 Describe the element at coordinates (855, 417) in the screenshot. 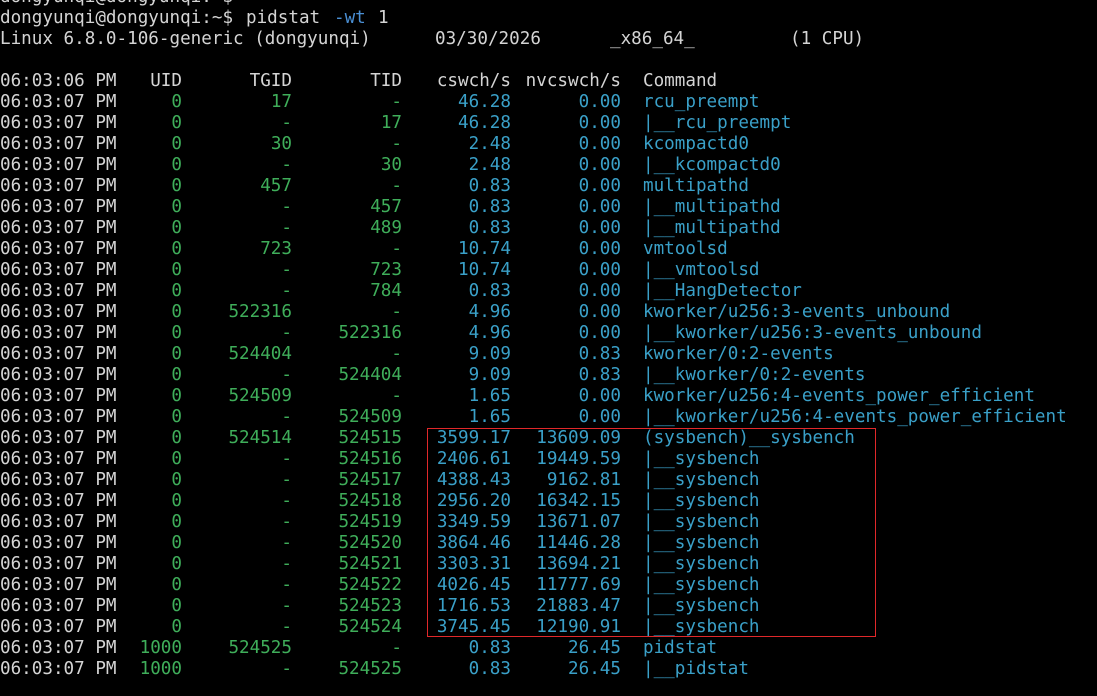

I see `row-command: |__kworker/u256:4-events_power_efficient` at that location.